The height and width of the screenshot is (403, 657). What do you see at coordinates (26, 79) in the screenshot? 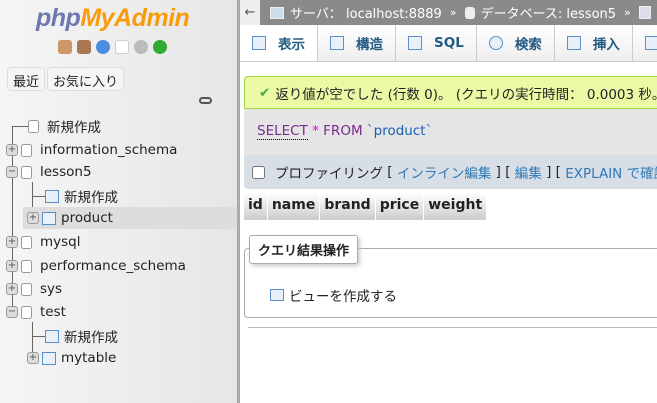
I see `recent-button: 最近` at bounding box center [26, 79].